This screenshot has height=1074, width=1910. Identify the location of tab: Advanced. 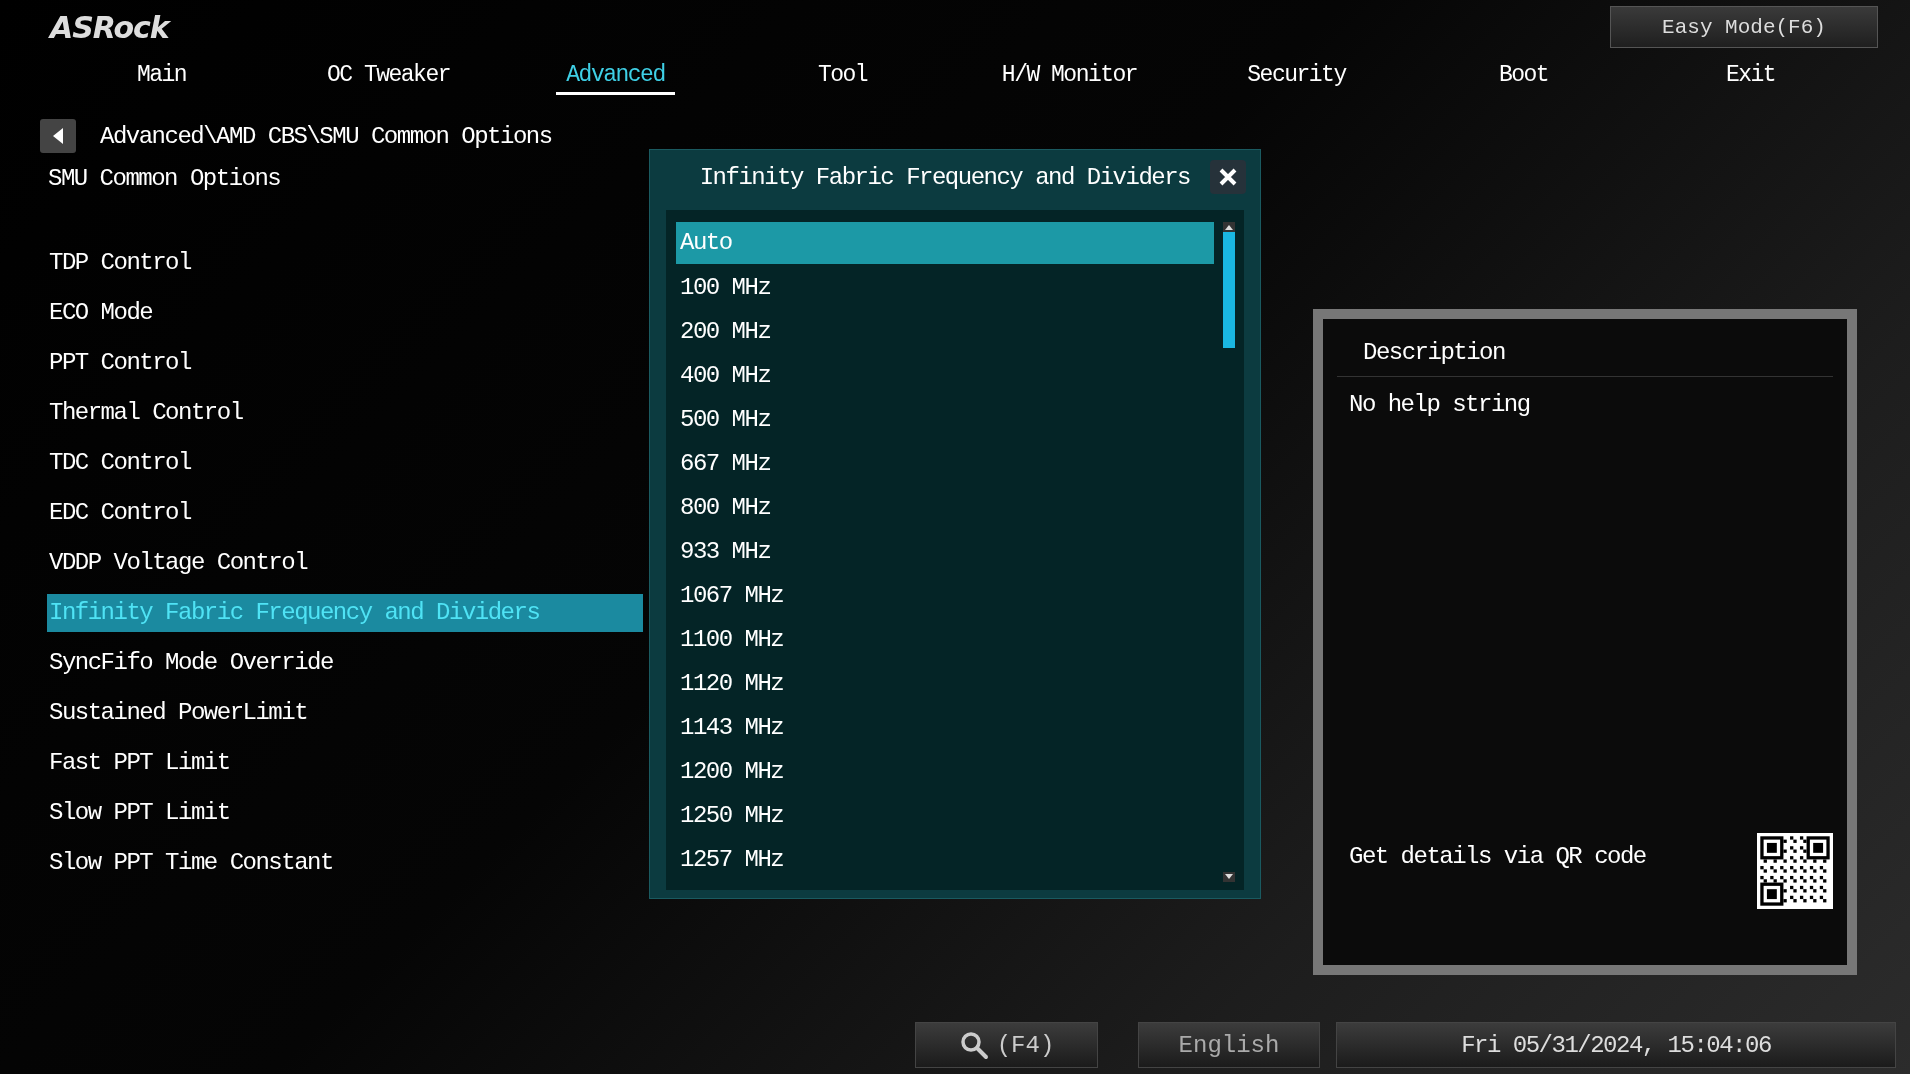
(615, 78).